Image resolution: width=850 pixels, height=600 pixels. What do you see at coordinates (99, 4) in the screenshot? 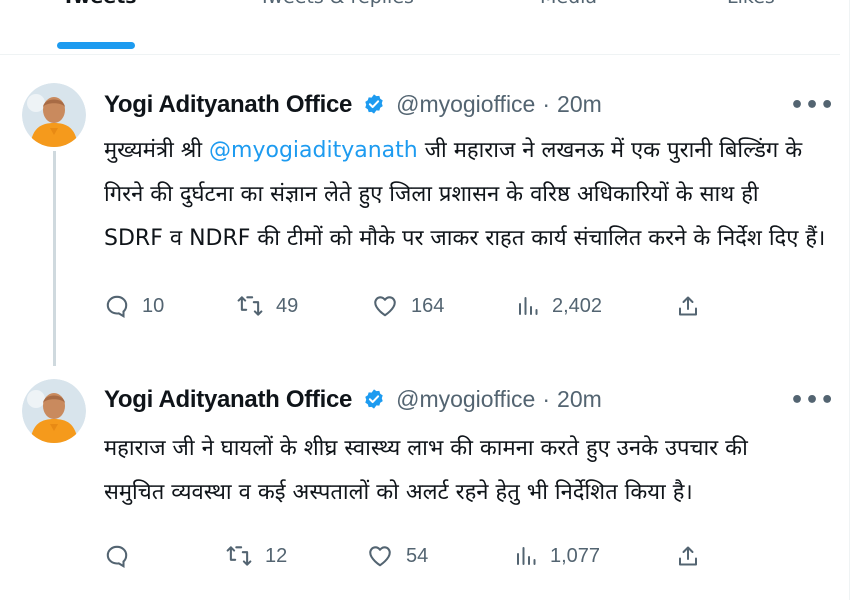
I see `tab-tweets: Tweets` at bounding box center [99, 4].